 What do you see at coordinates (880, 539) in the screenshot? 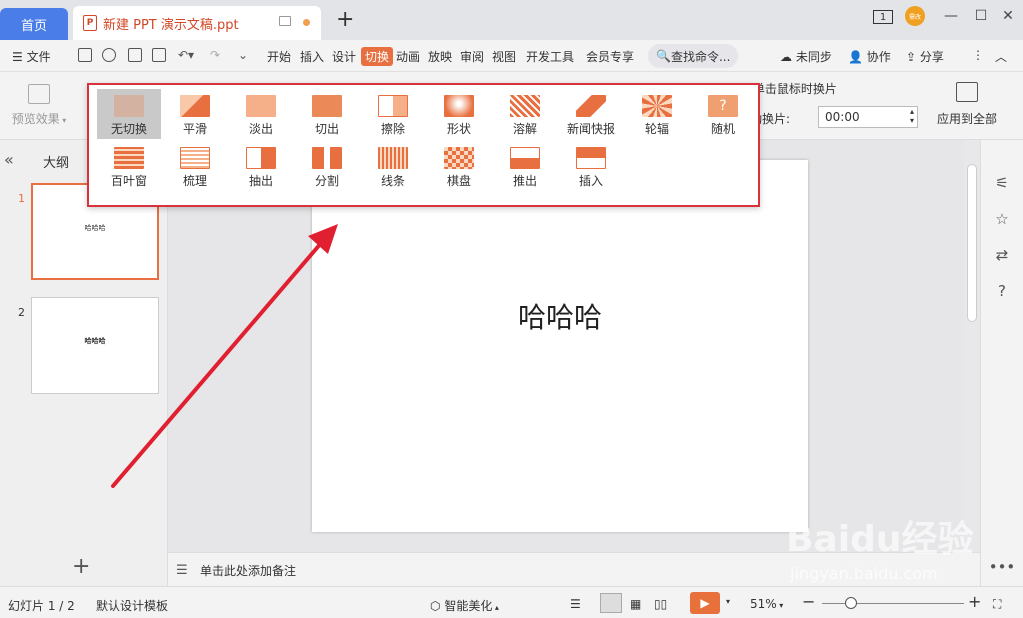
I see `watermark-logo: Baidu经验` at bounding box center [880, 539].